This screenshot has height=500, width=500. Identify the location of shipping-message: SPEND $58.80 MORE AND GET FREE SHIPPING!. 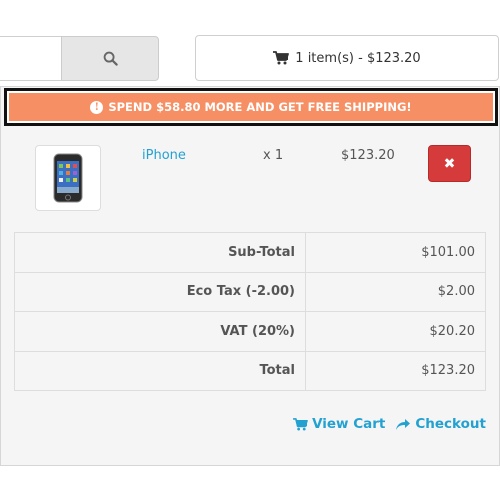
(260, 107).